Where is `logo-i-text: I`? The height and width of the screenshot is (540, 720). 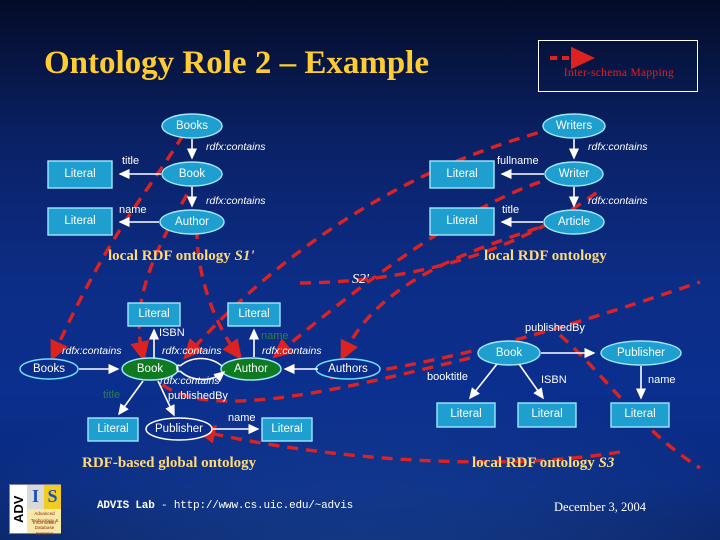
logo-i-text: I is located at coordinates (35, 495).